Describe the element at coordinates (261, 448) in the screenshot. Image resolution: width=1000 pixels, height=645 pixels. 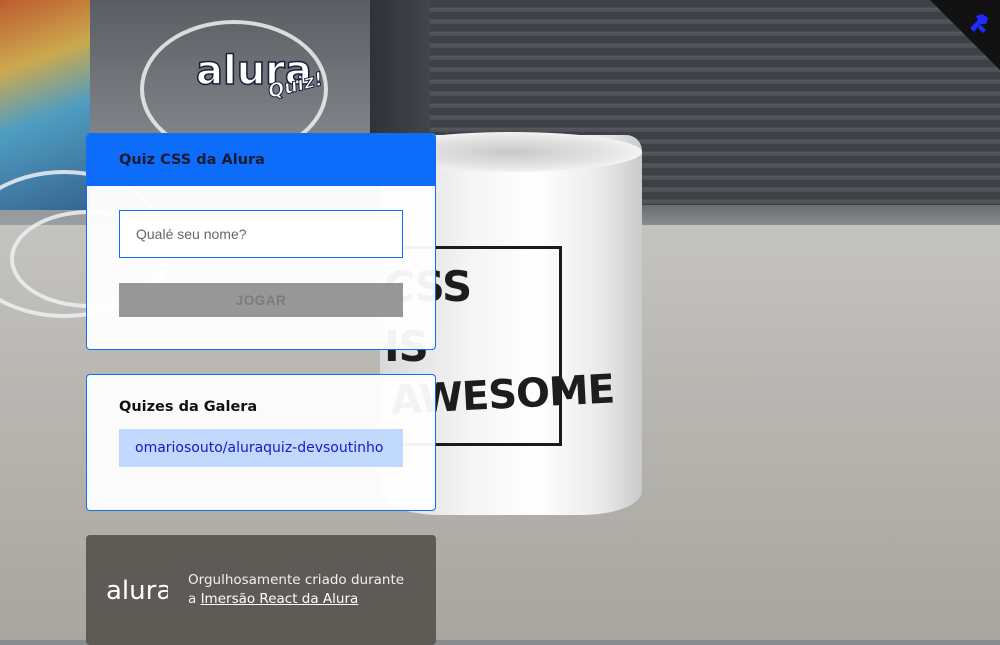
I see `community-quiz-link: omariosouto/aluraquiz-devsoutinho` at that location.